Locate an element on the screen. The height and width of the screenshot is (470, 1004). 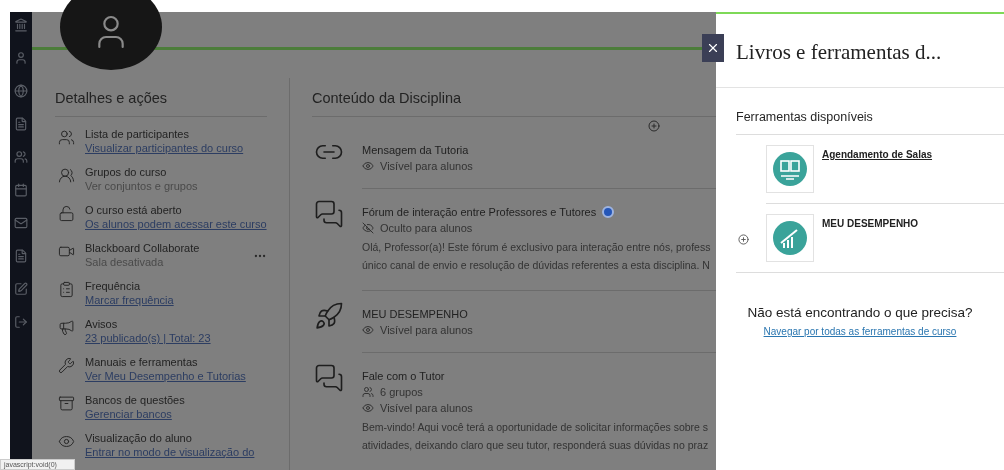
detail-link: Gerenciar bancos is located at coordinates (135, 414).